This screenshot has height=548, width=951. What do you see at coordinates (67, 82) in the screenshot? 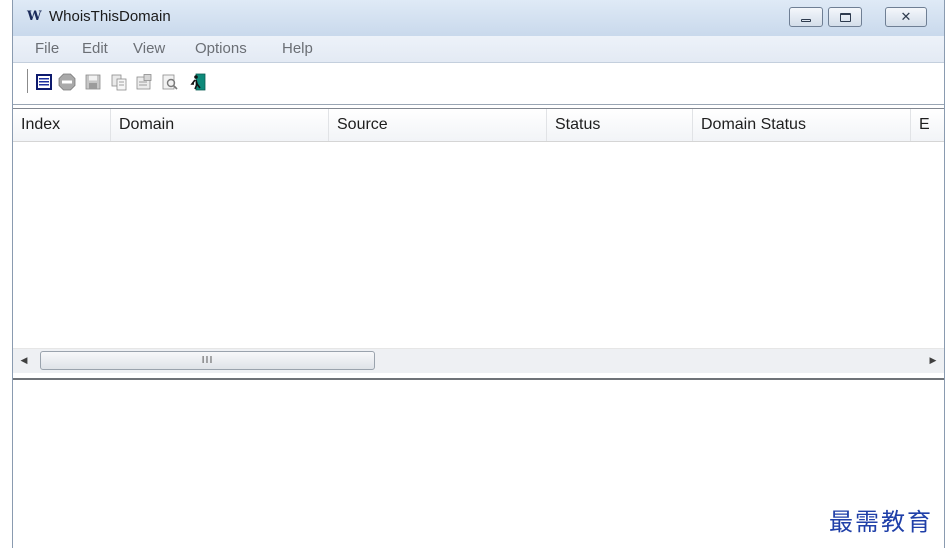
I see `stop-icon` at bounding box center [67, 82].